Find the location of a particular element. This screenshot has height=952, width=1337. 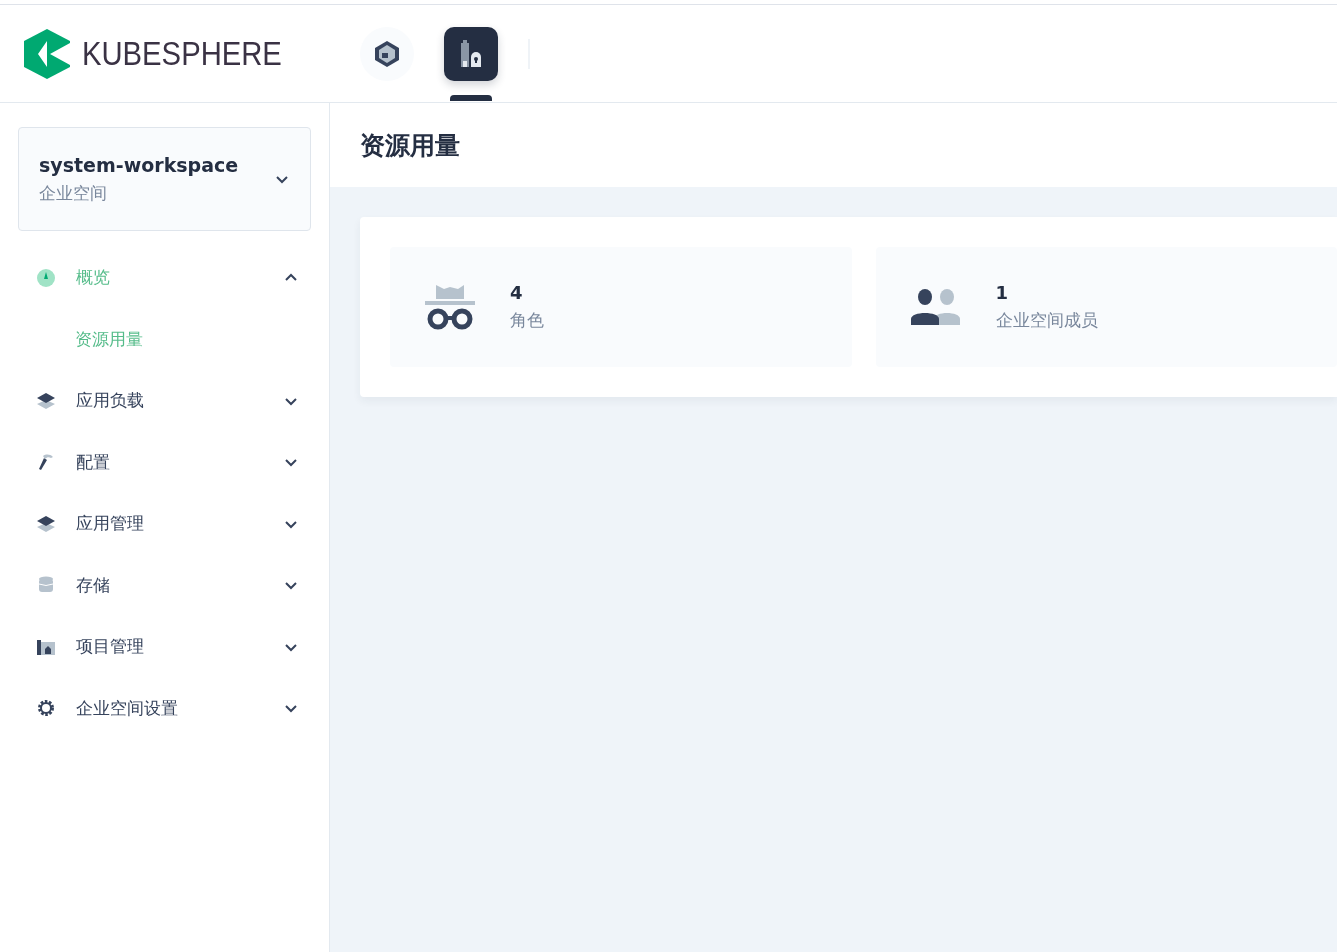

logo-text: KUBESPHERE is located at coordinates (182, 53).